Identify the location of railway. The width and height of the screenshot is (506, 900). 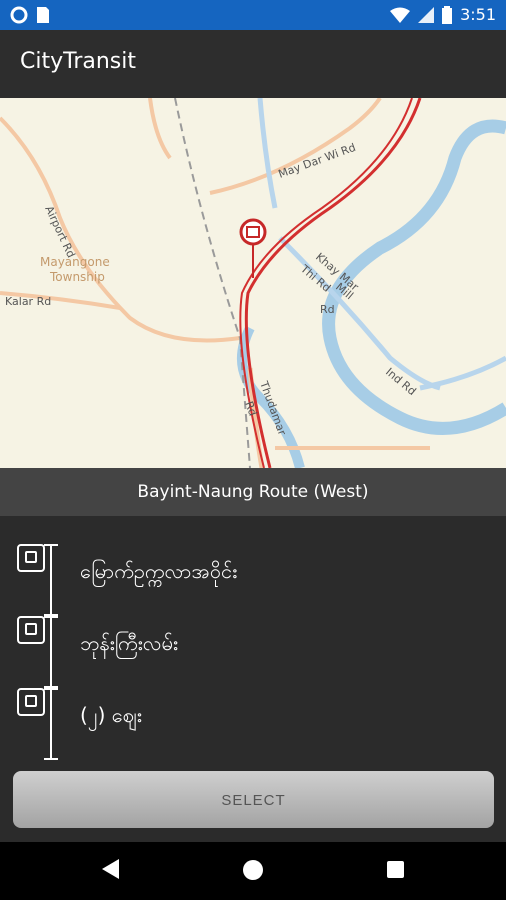
(212, 283).